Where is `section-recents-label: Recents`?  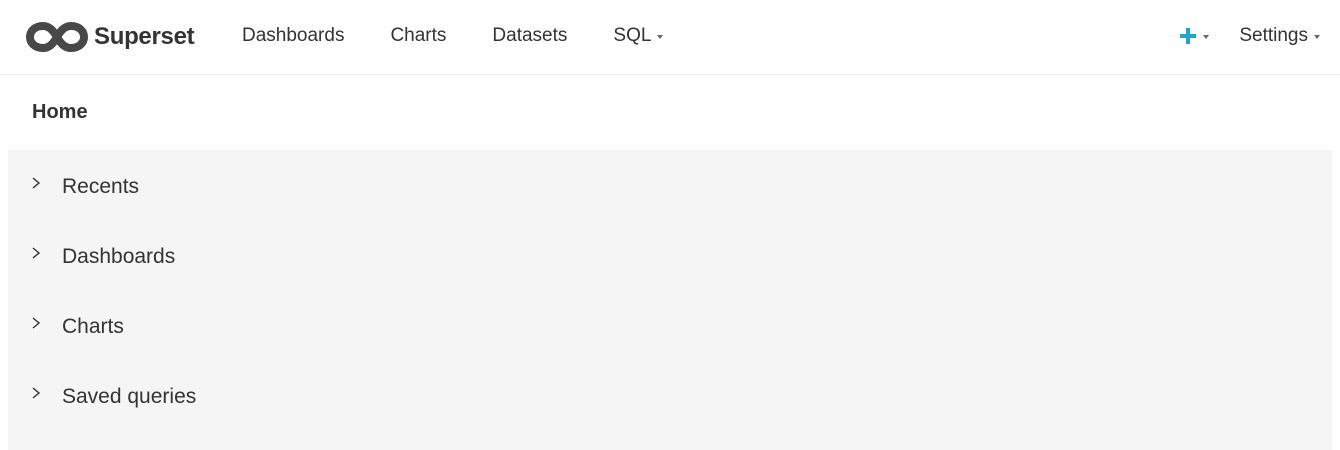 section-recents-label: Recents is located at coordinates (101, 186).